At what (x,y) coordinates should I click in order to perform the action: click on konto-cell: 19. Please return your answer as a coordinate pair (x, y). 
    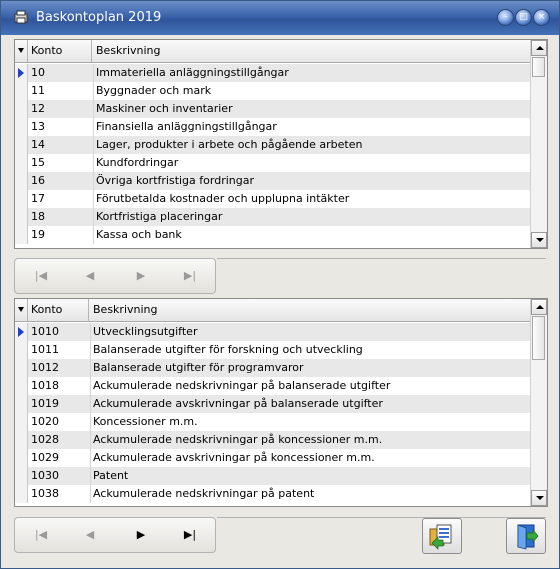
    Looking at the image, I should click on (38, 235).